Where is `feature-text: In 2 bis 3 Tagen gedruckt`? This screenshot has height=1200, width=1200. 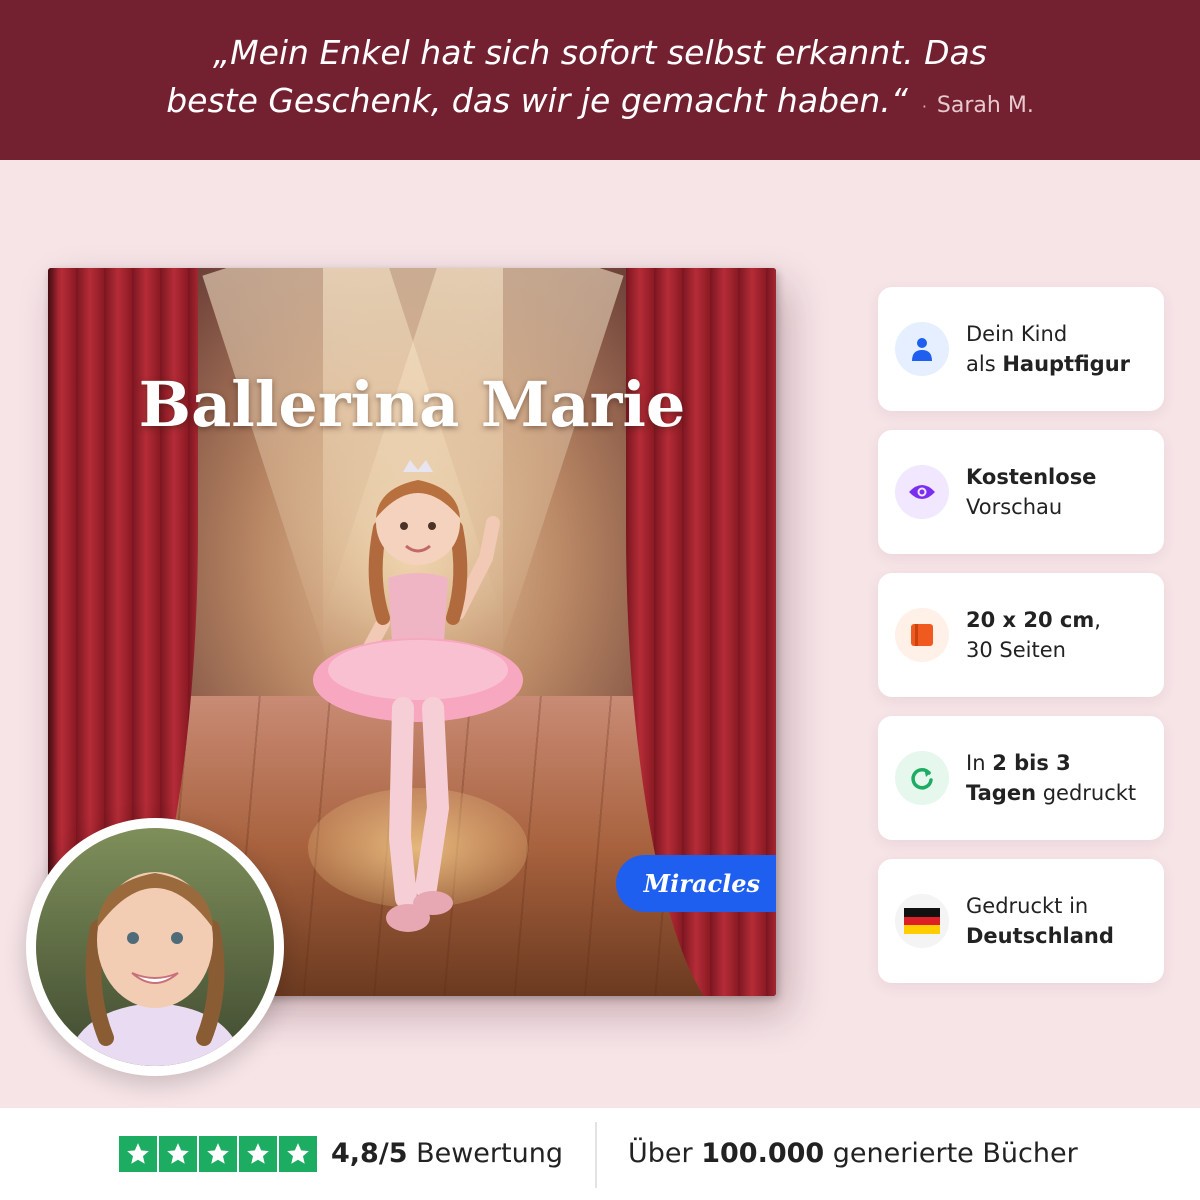 feature-text: In 2 bis 3 Tagen gedruckt is located at coordinates (1051, 778).